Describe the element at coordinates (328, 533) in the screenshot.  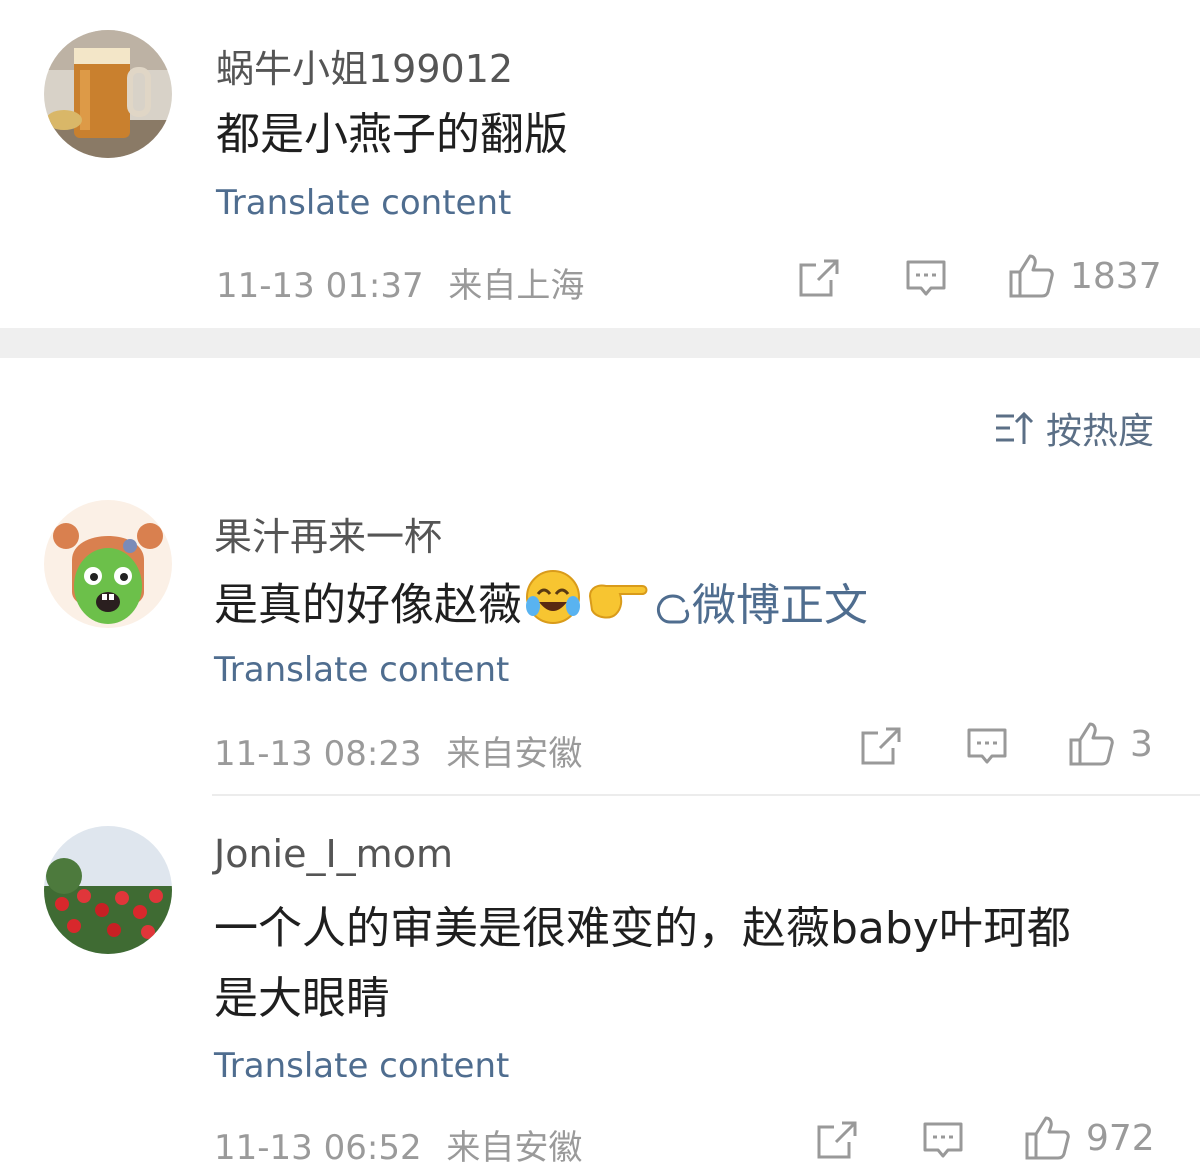
I see `username: 果汁再来一杯` at that location.